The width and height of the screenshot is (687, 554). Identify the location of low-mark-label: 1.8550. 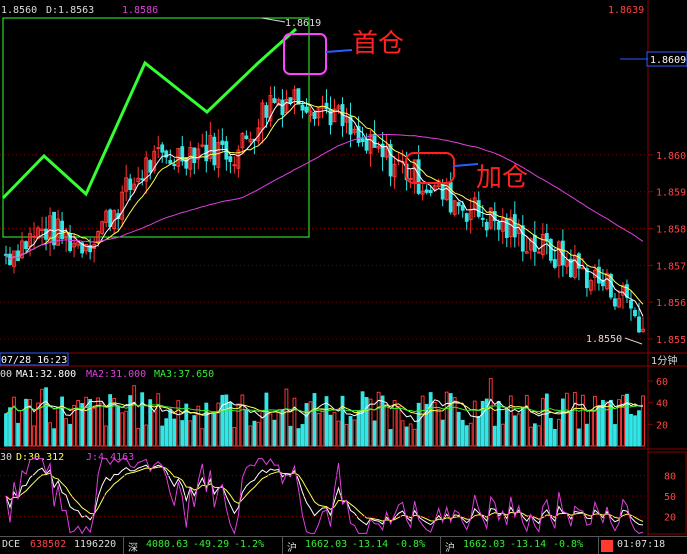
(604, 339).